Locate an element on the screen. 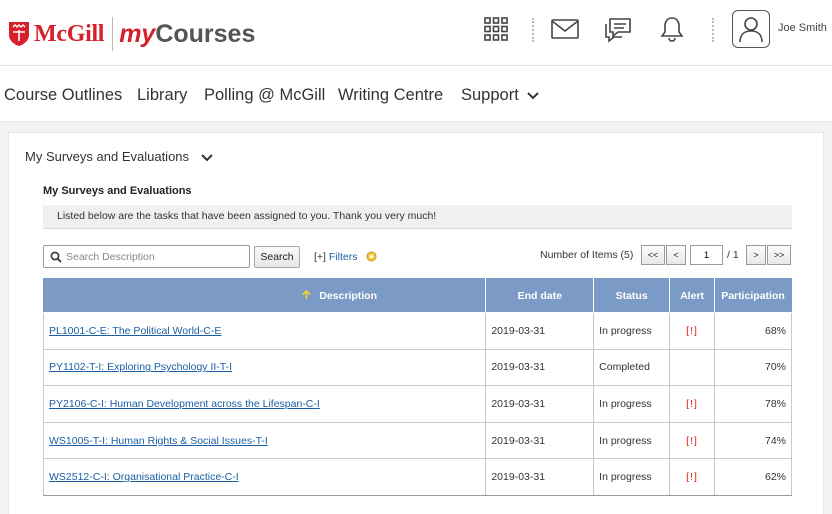 Image resolution: width=832 pixels, height=514 pixels. search-box is located at coordinates (146, 256).